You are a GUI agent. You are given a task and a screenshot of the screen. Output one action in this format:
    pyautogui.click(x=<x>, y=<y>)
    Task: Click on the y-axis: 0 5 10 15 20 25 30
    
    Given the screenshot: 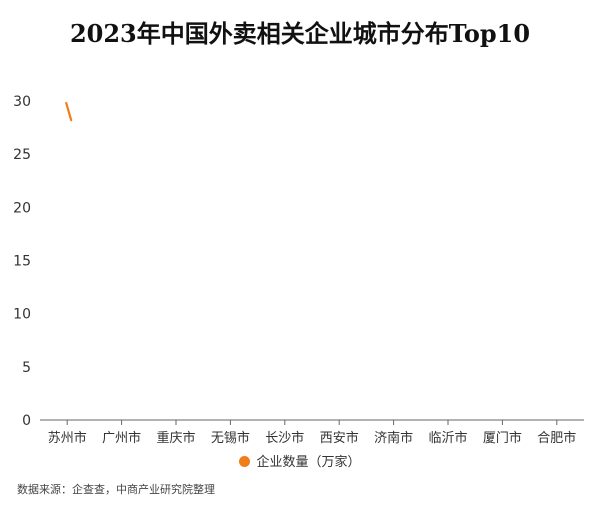 What is the action you would take?
    pyautogui.click(x=22, y=261)
    